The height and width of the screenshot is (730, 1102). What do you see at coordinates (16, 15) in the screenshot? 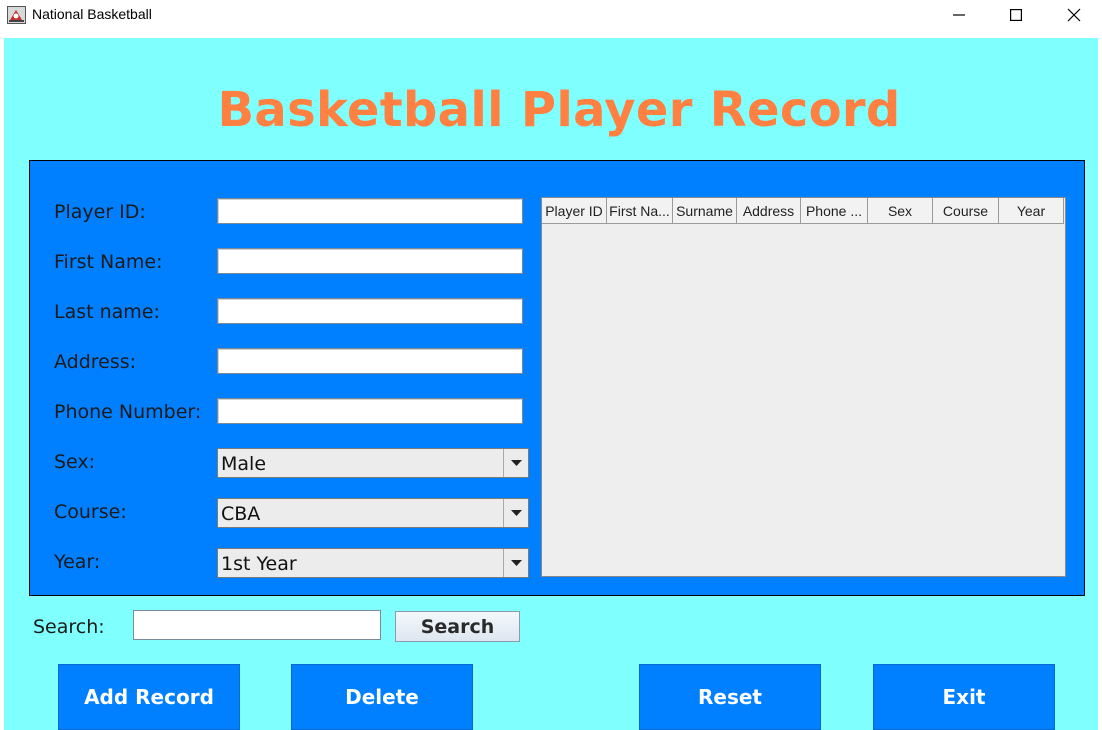
I see `java-duke-icon` at bounding box center [16, 15].